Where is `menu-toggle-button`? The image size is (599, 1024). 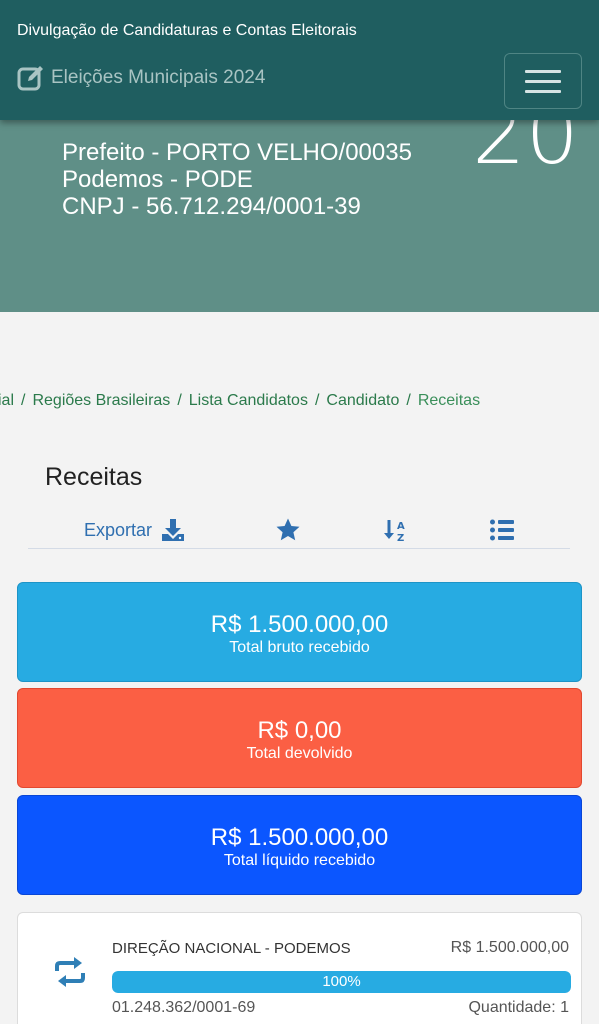 menu-toggle-button is located at coordinates (543, 81).